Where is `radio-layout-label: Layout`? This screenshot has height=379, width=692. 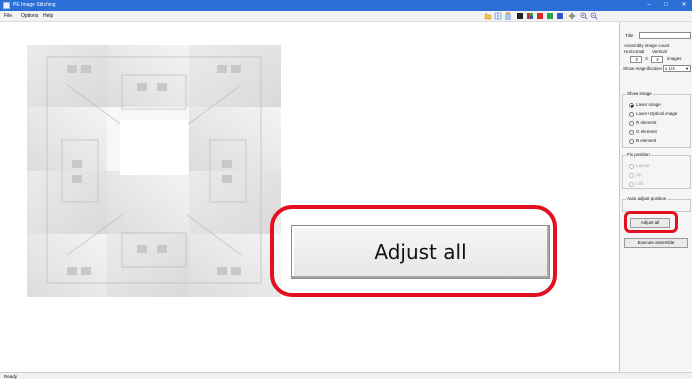 radio-layout-label: Layout is located at coordinates (643, 165).